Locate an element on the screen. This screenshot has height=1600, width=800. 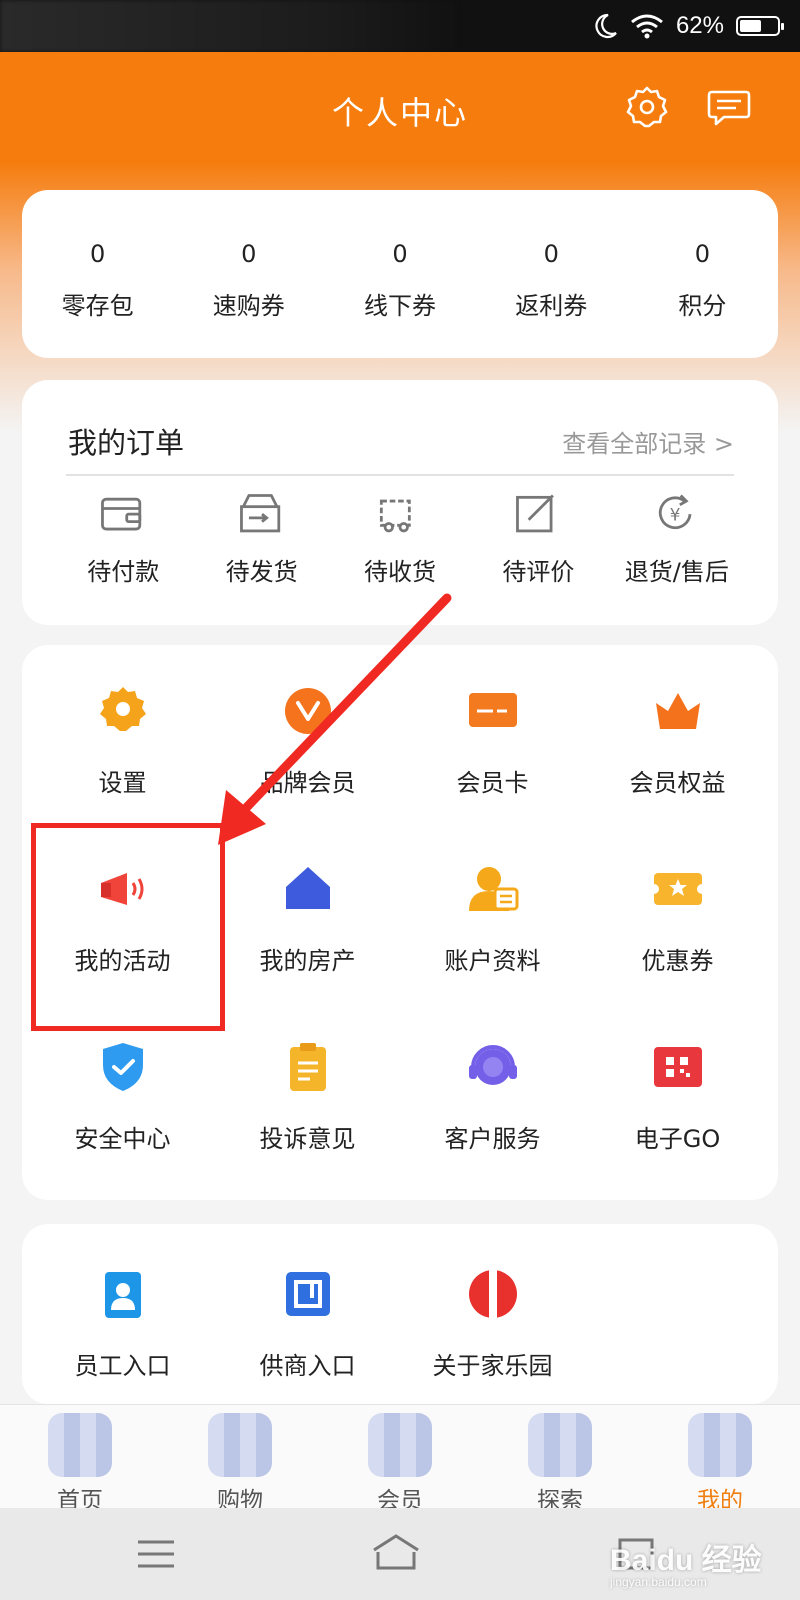
tab-item: 首页 is located at coordinates (80, 1459).